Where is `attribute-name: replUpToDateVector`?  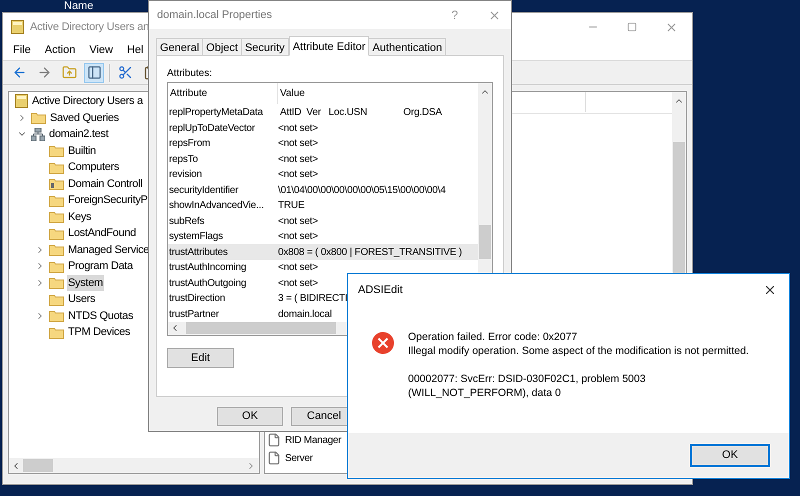 attribute-name: replUpToDateVector is located at coordinates (212, 129).